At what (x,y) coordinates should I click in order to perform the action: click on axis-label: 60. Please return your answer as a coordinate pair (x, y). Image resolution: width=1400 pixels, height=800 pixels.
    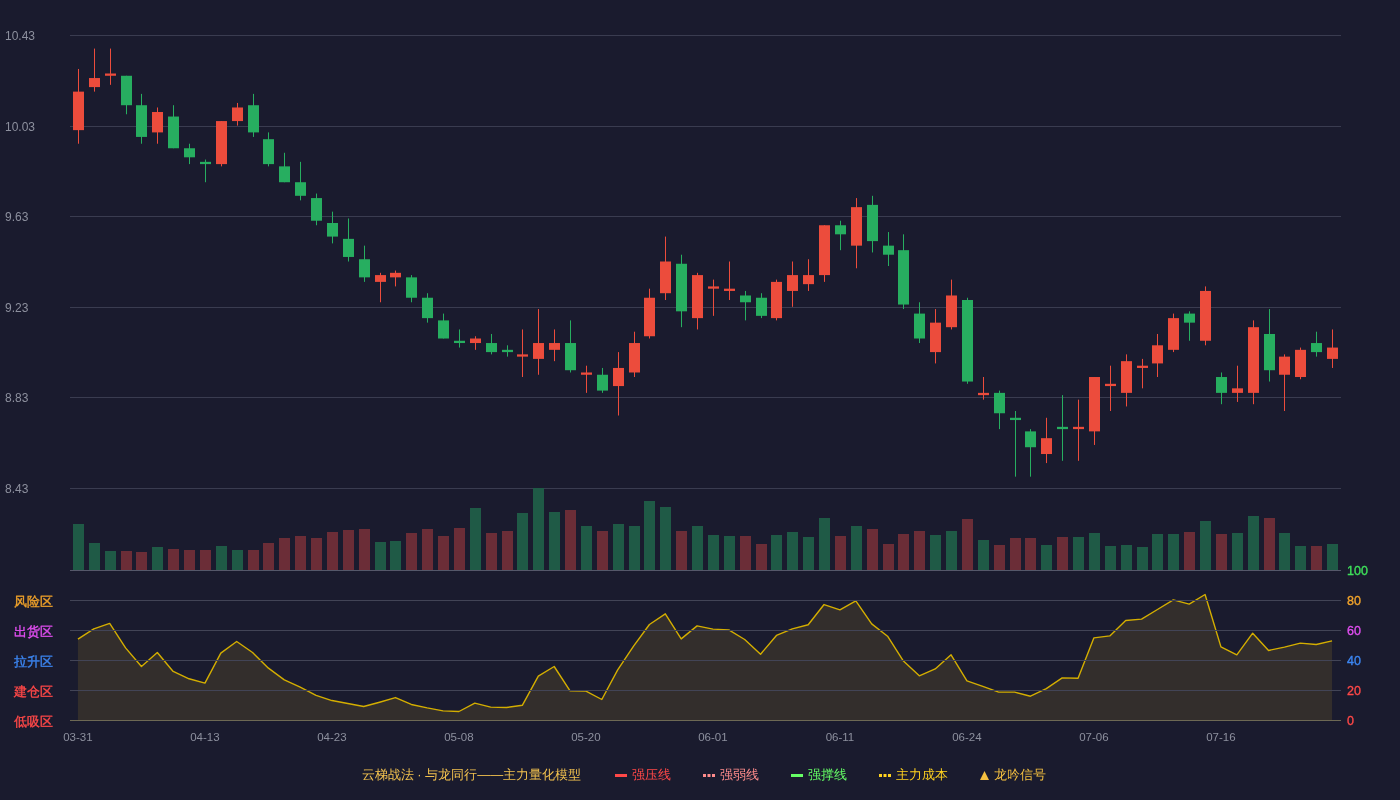
    Looking at the image, I should click on (1354, 631).